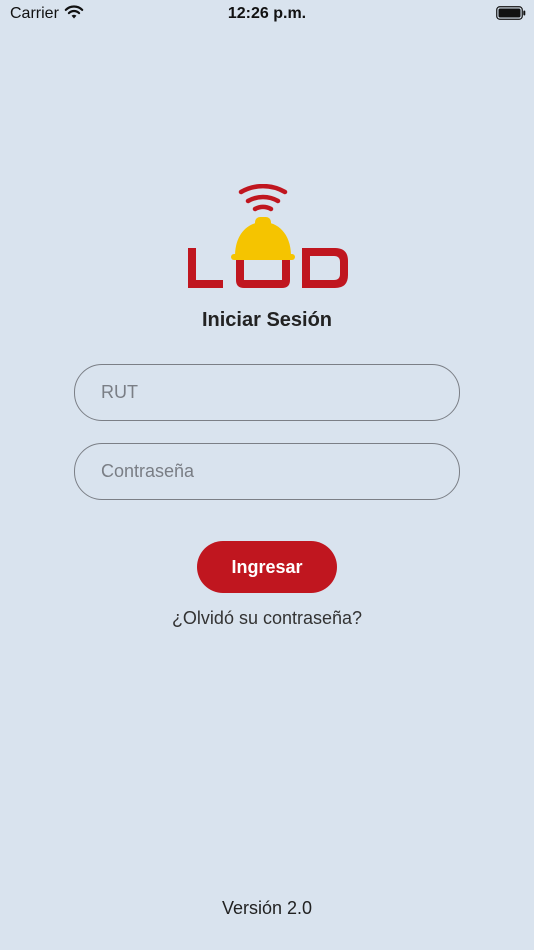 This screenshot has width=534, height=950. Describe the element at coordinates (267, 471) in the screenshot. I see `password-input` at that location.